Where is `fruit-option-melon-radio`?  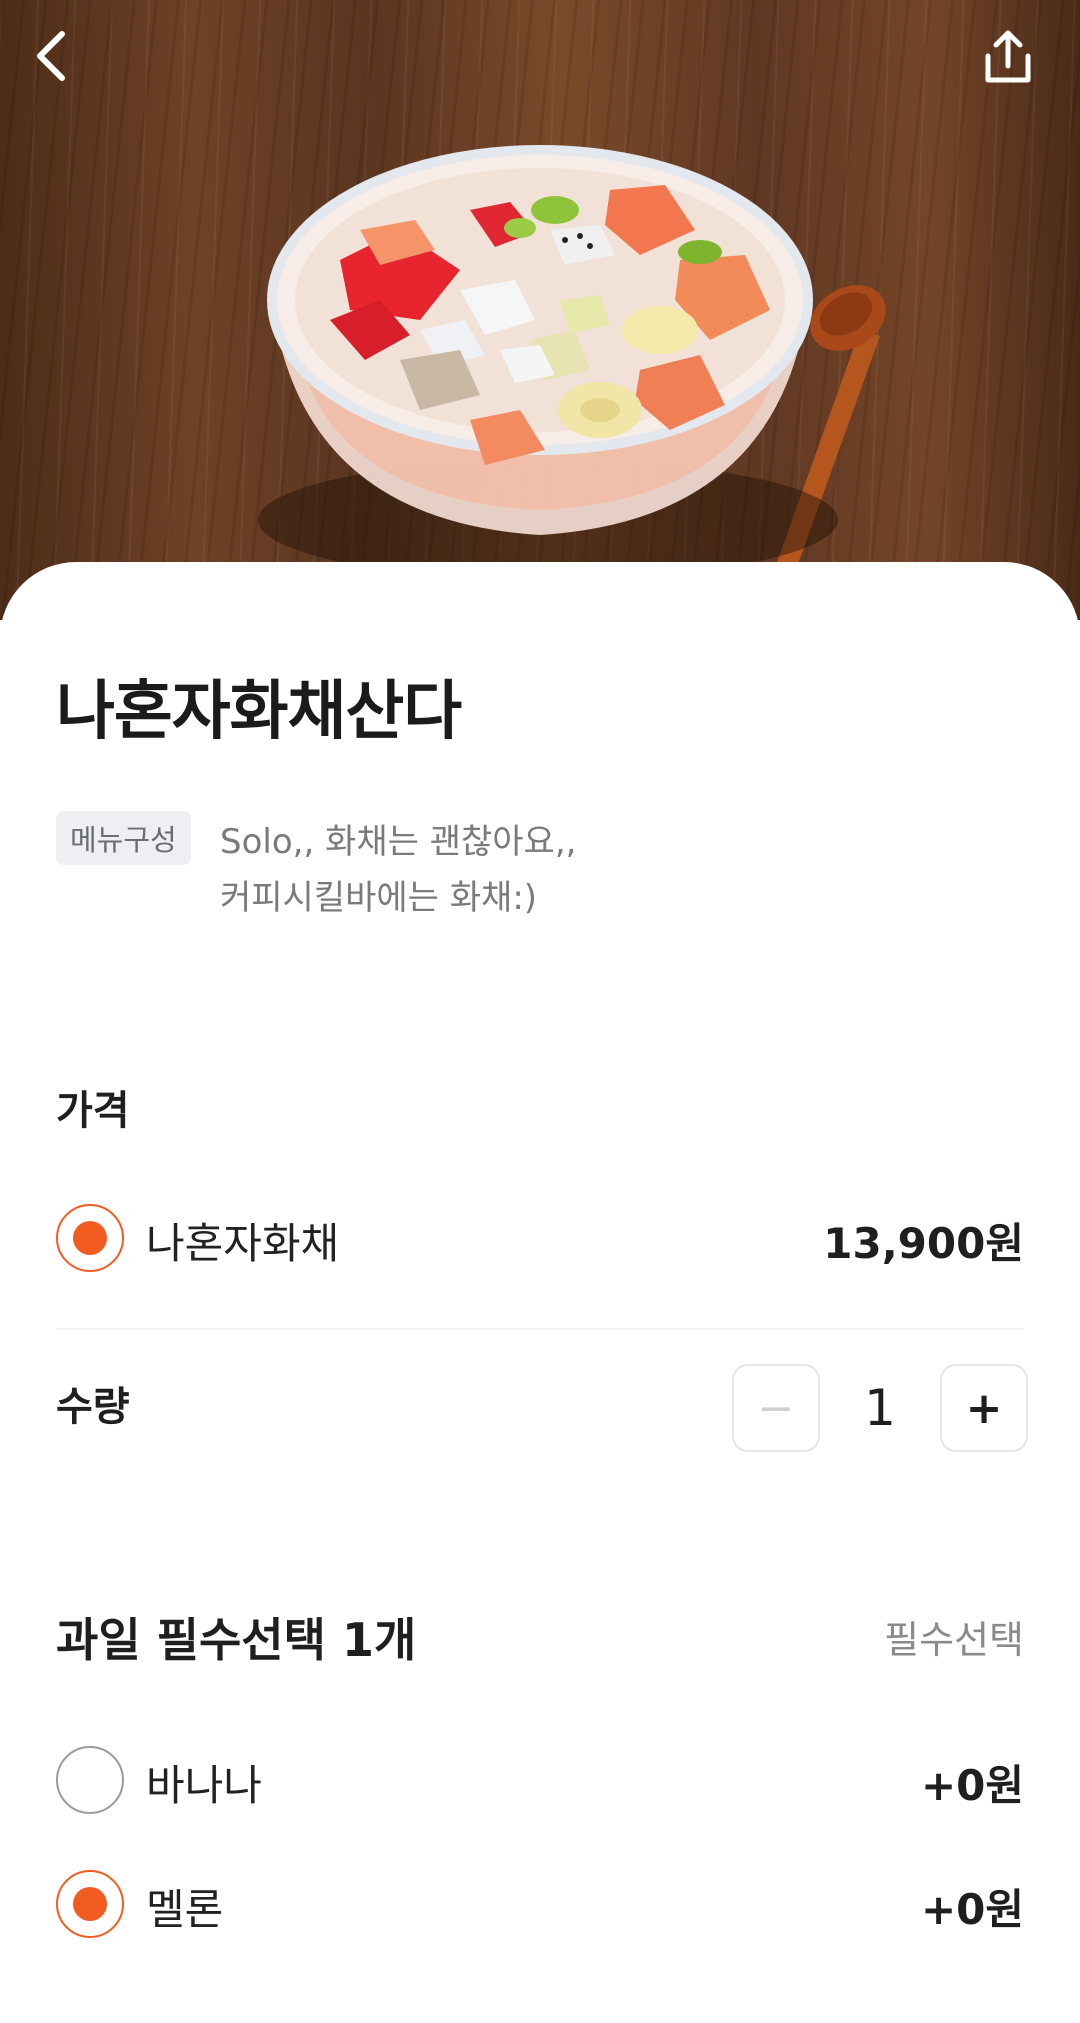 fruit-option-melon-radio is located at coordinates (90, 1904).